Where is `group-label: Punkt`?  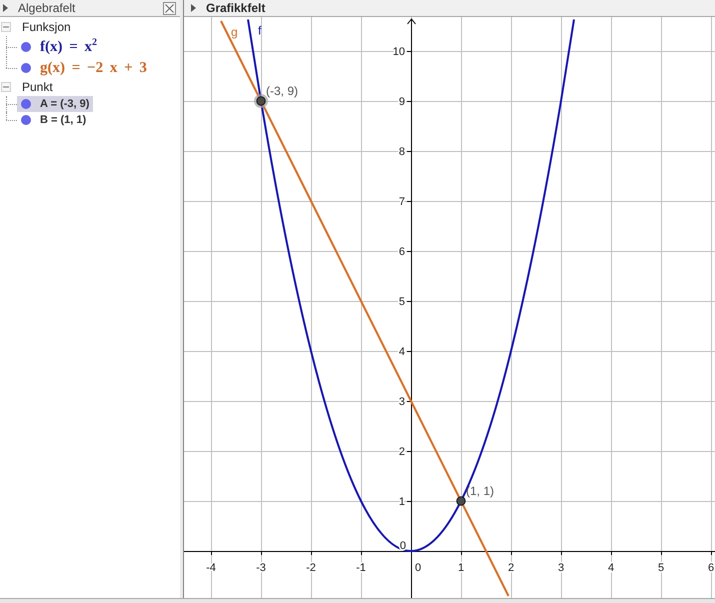
group-label: Punkt is located at coordinates (37, 87).